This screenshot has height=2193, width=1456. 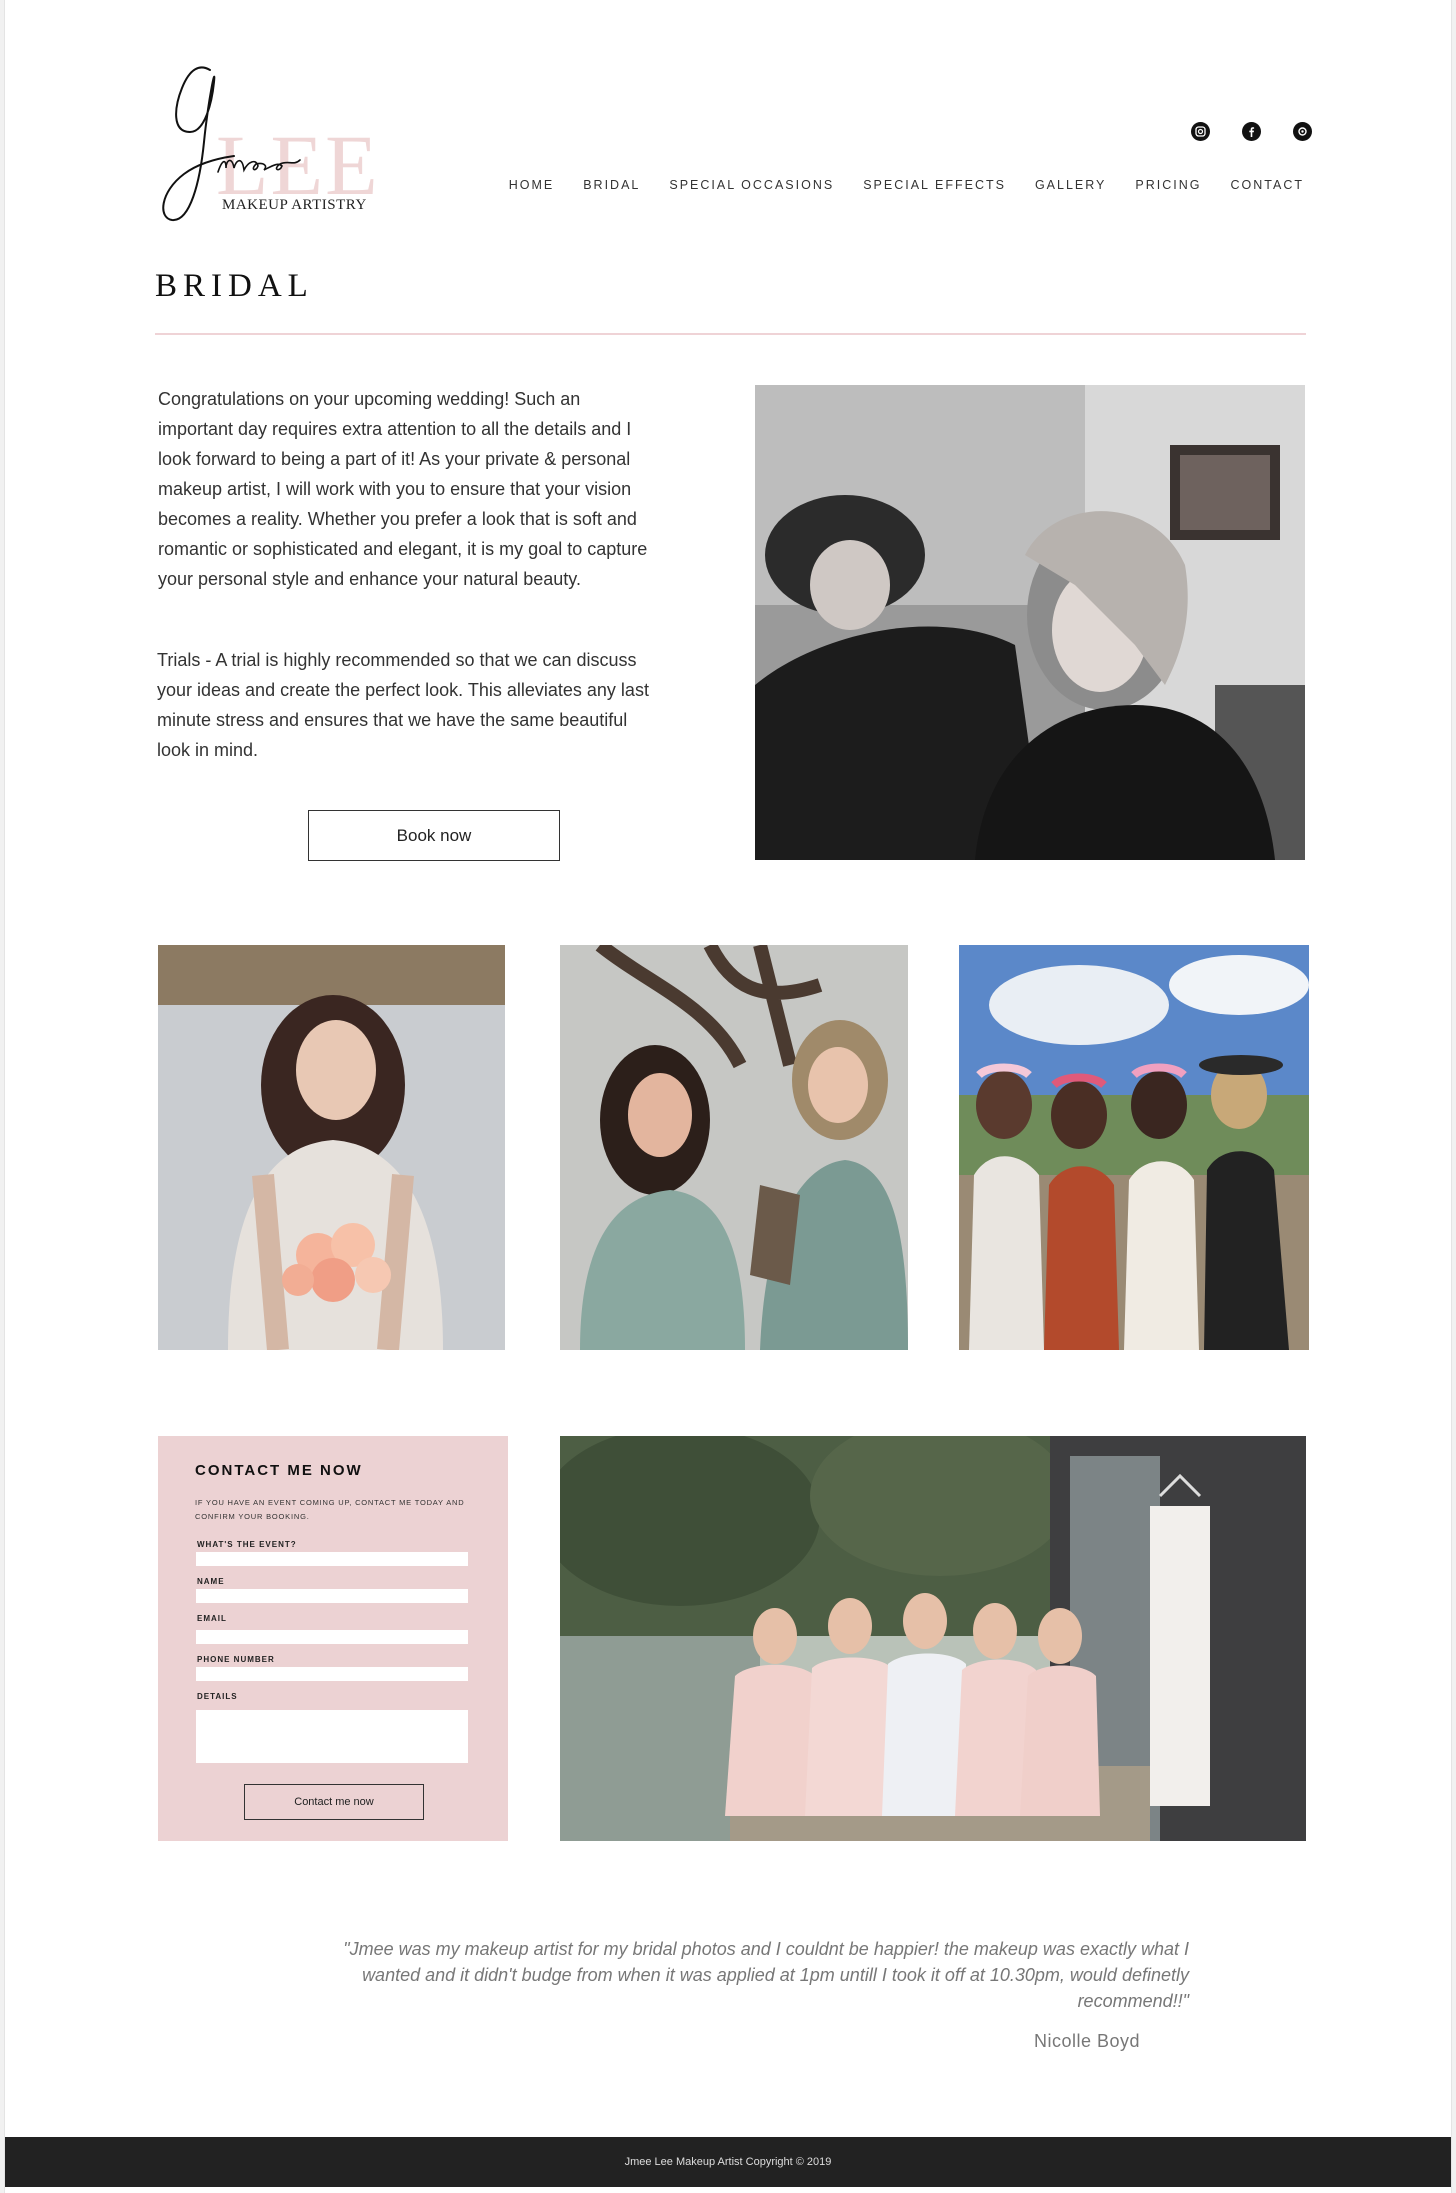 I want to click on email-field, so click(x=332, y=1637).